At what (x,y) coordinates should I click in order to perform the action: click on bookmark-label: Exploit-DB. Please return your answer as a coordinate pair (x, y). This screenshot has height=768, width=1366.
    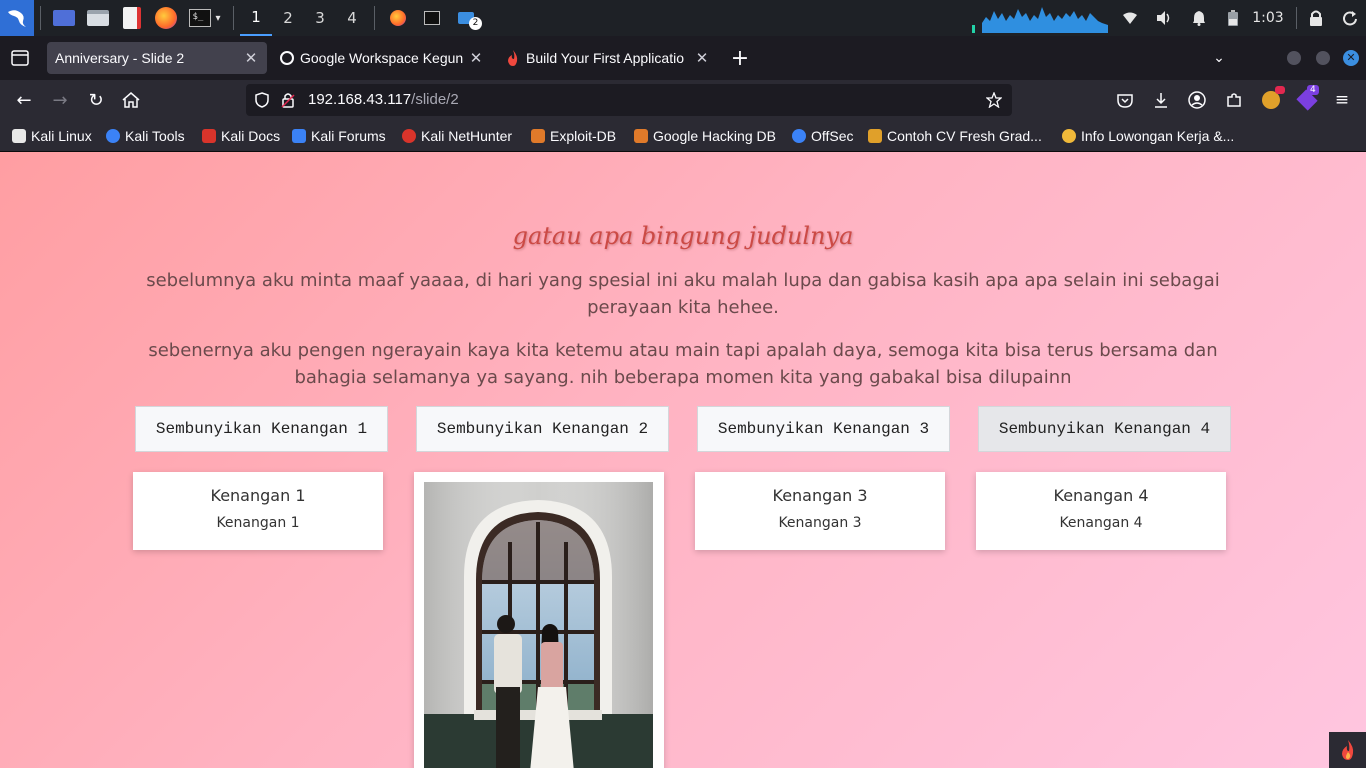
    Looking at the image, I should click on (583, 136).